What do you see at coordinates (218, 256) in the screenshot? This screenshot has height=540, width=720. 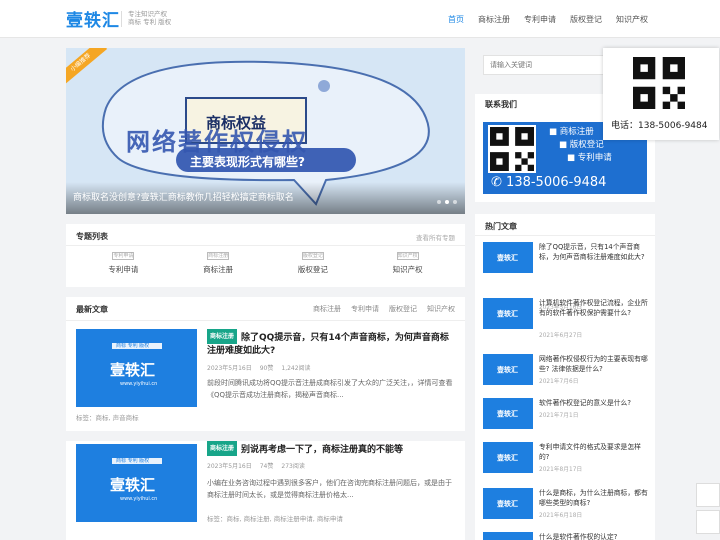 I see `topic-image-icon: 商标注册` at bounding box center [218, 256].